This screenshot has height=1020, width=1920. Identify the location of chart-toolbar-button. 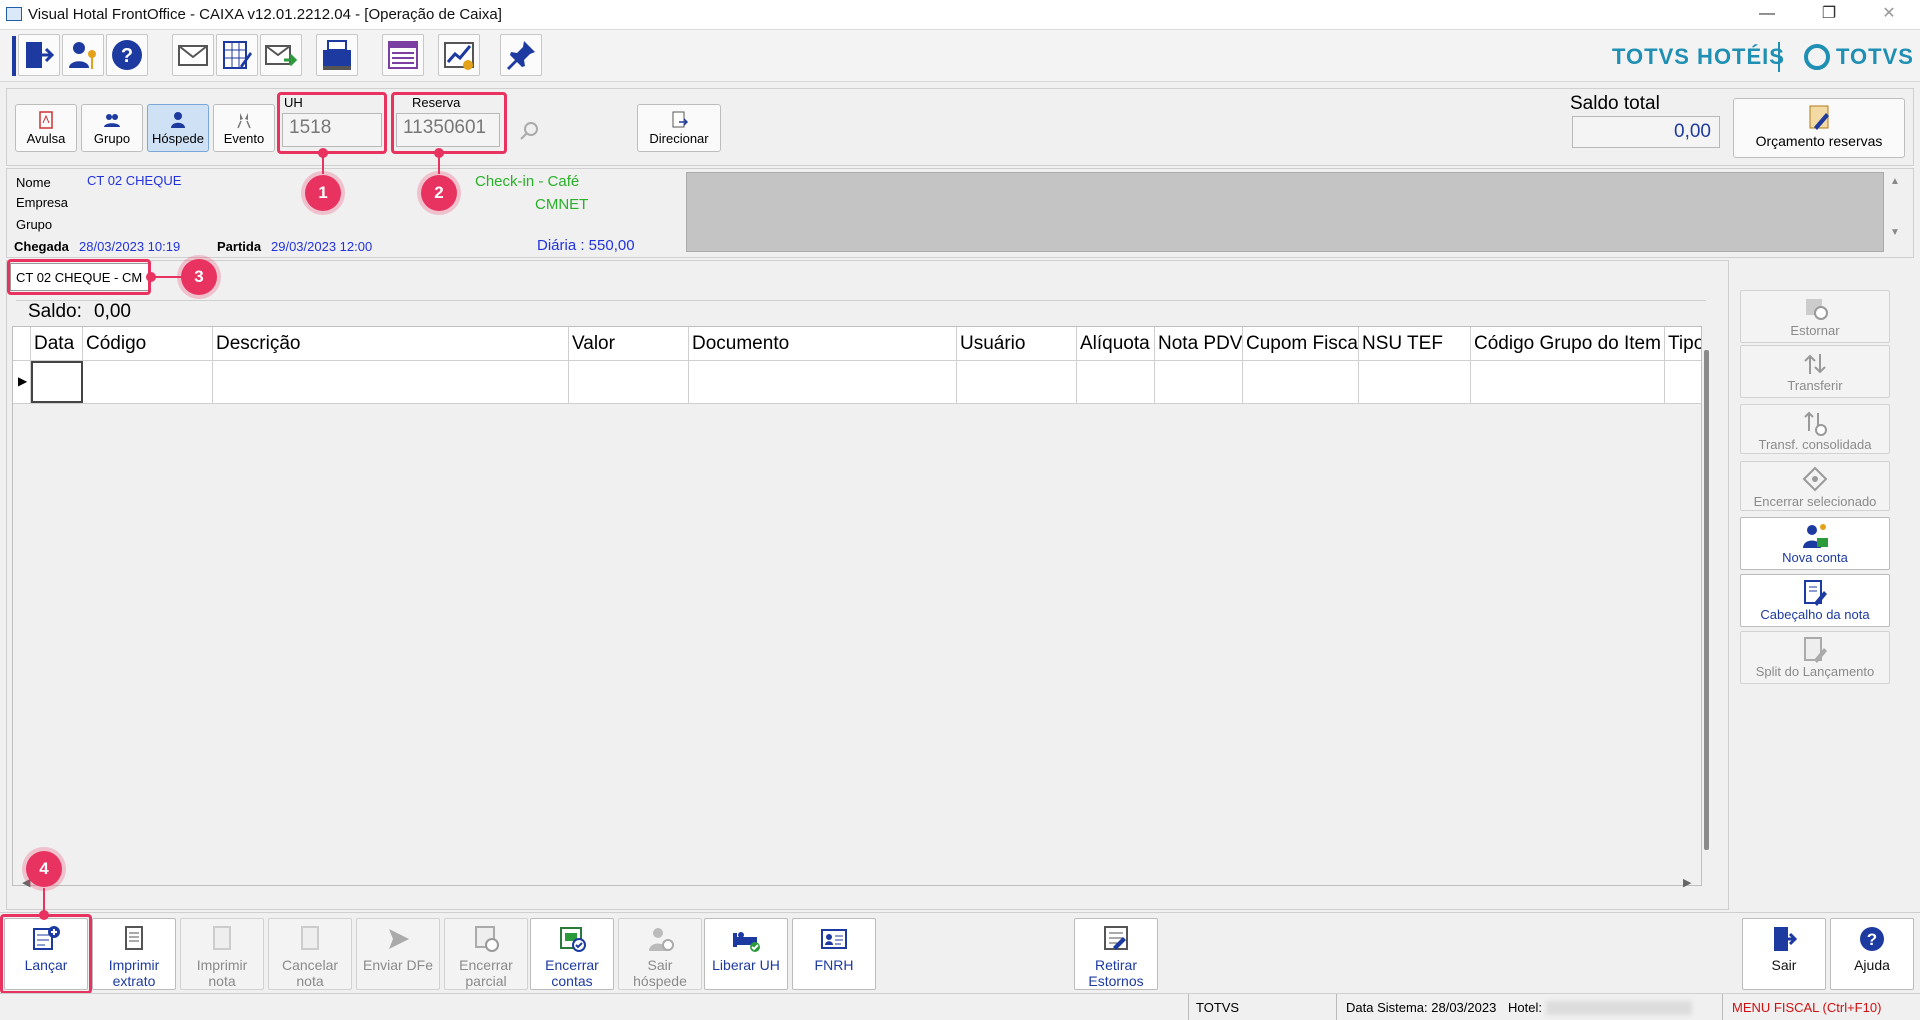
(459, 55).